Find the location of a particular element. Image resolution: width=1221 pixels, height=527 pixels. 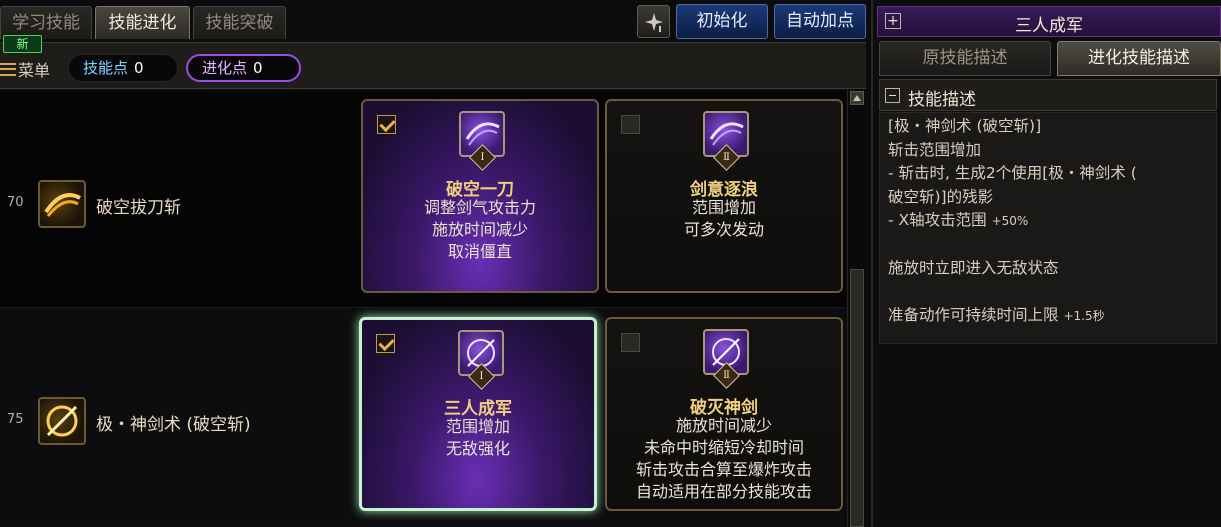

sword-swirl-icon is located at coordinates (62, 421).